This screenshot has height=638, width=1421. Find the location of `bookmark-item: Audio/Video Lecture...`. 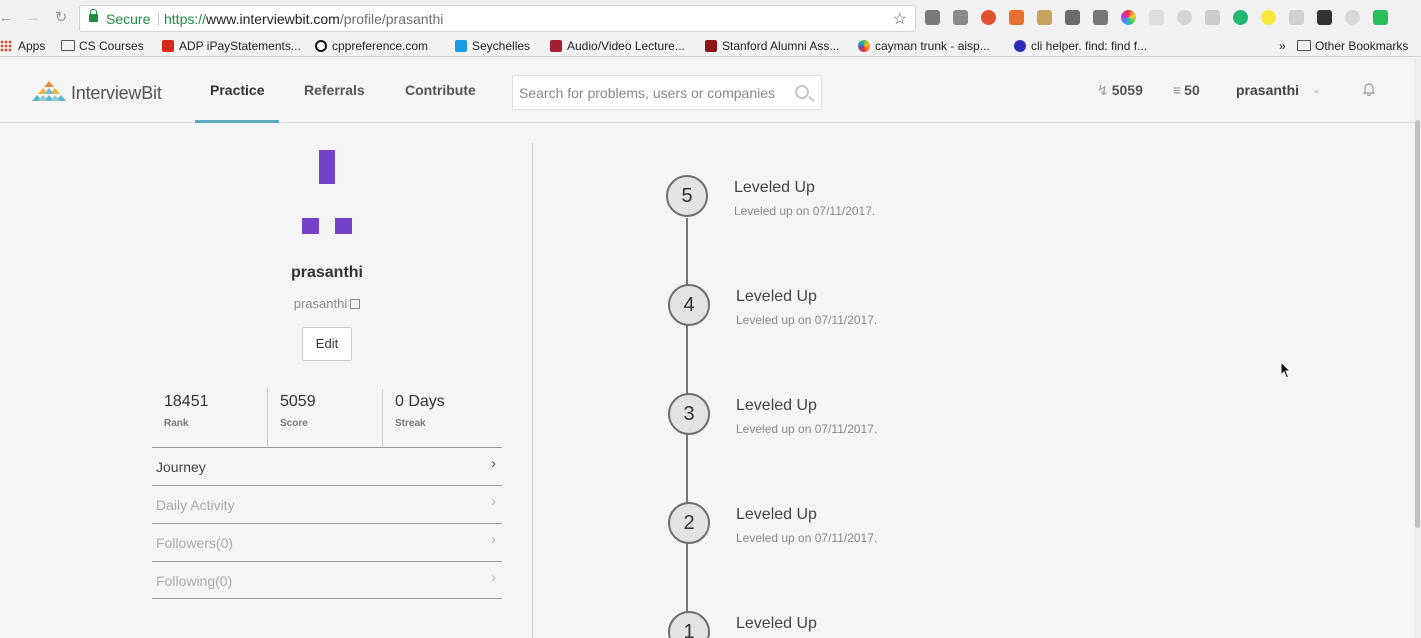

bookmark-item: Audio/Video Lecture... is located at coordinates (617, 46).